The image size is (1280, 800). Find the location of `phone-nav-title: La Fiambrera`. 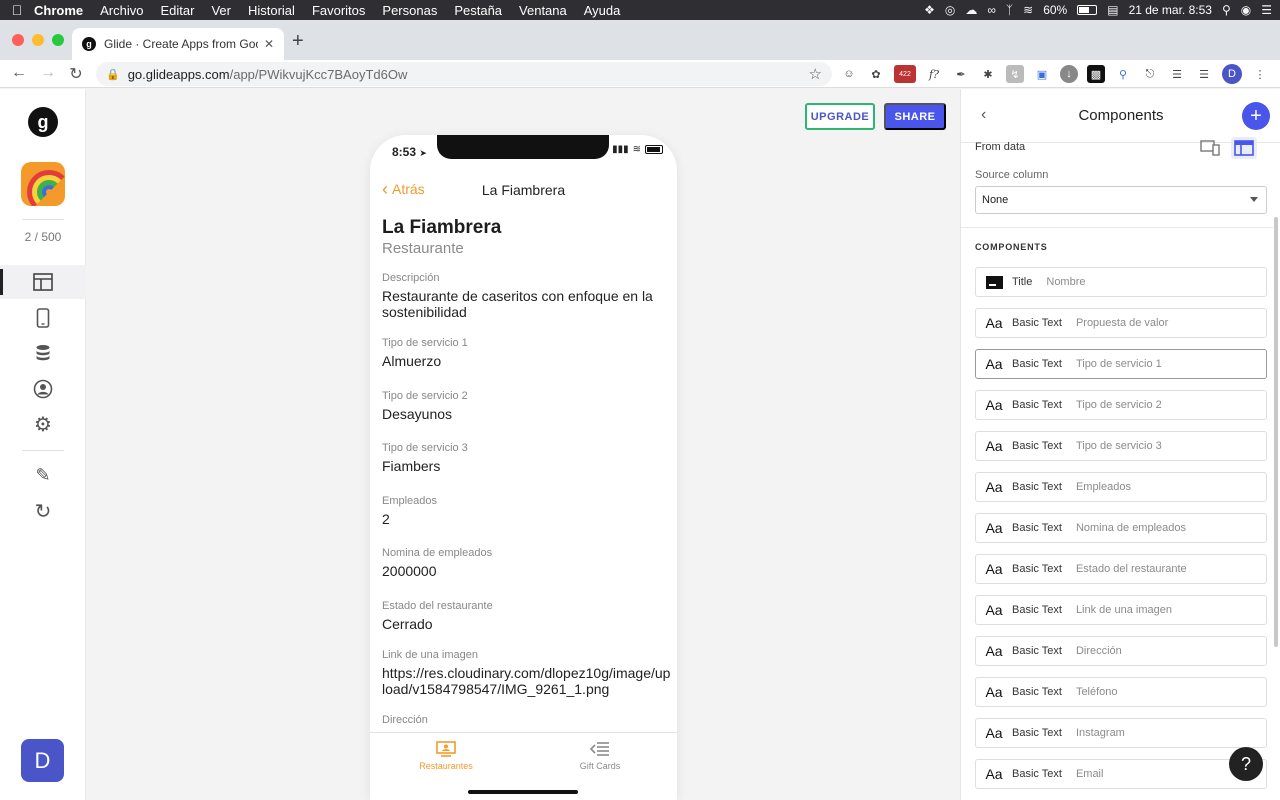

phone-nav-title: La Fiambrera is located at coordinates (523, 190).